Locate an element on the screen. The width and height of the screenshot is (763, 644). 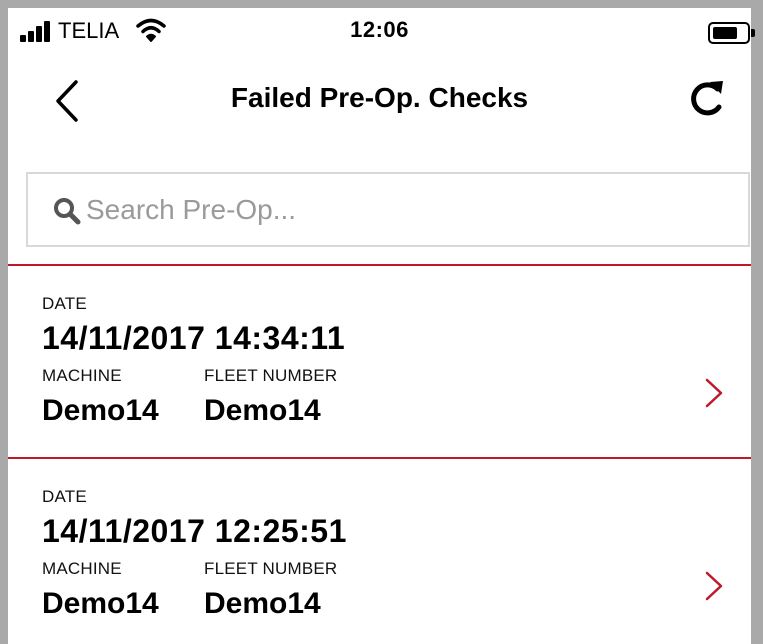
status-bar: TELIA 12:06 is located at coordinates (381, 33).